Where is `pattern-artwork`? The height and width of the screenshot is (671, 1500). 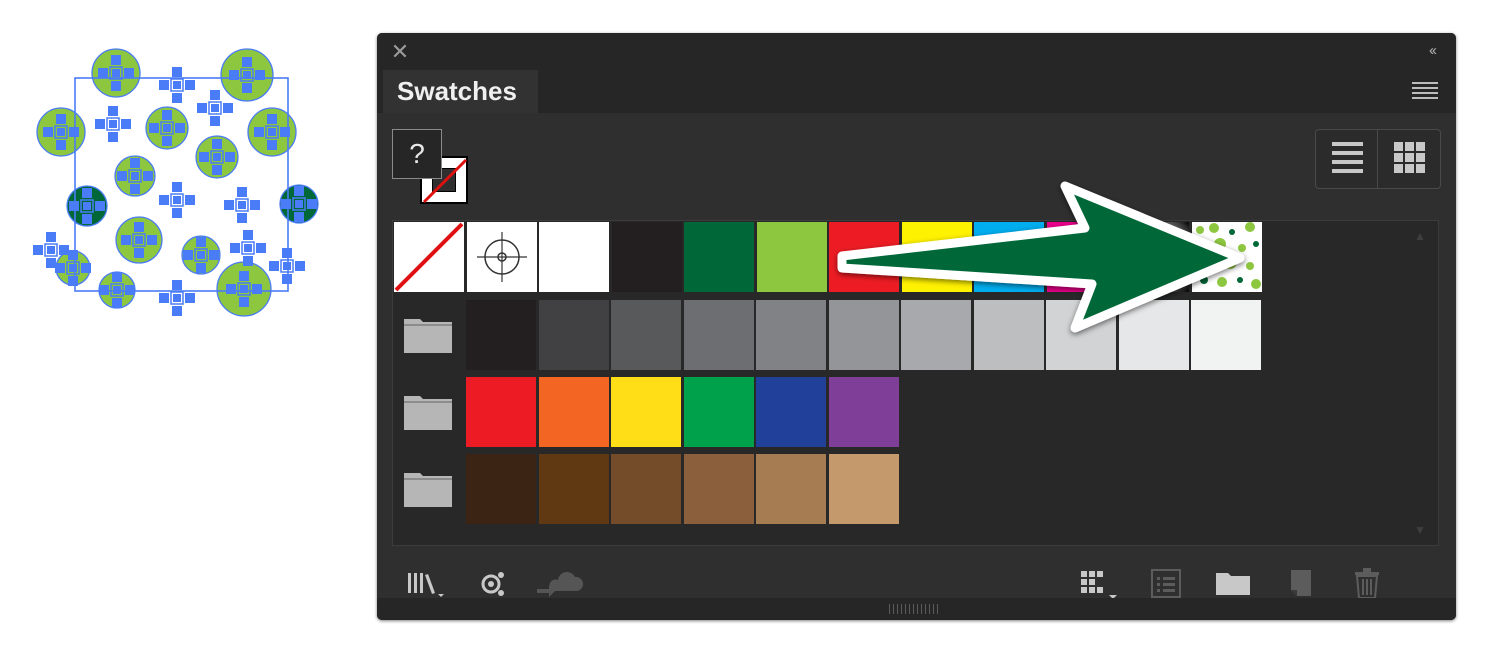
pattern-artwork is located at coordinates (176, 182).